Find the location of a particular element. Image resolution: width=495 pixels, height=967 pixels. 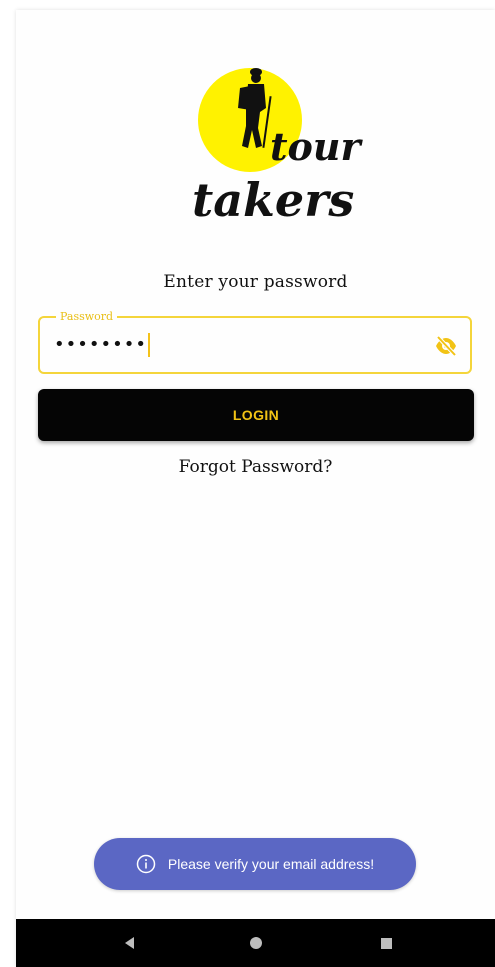

logo-word-takers: takers is located at coordinates (273, 200).